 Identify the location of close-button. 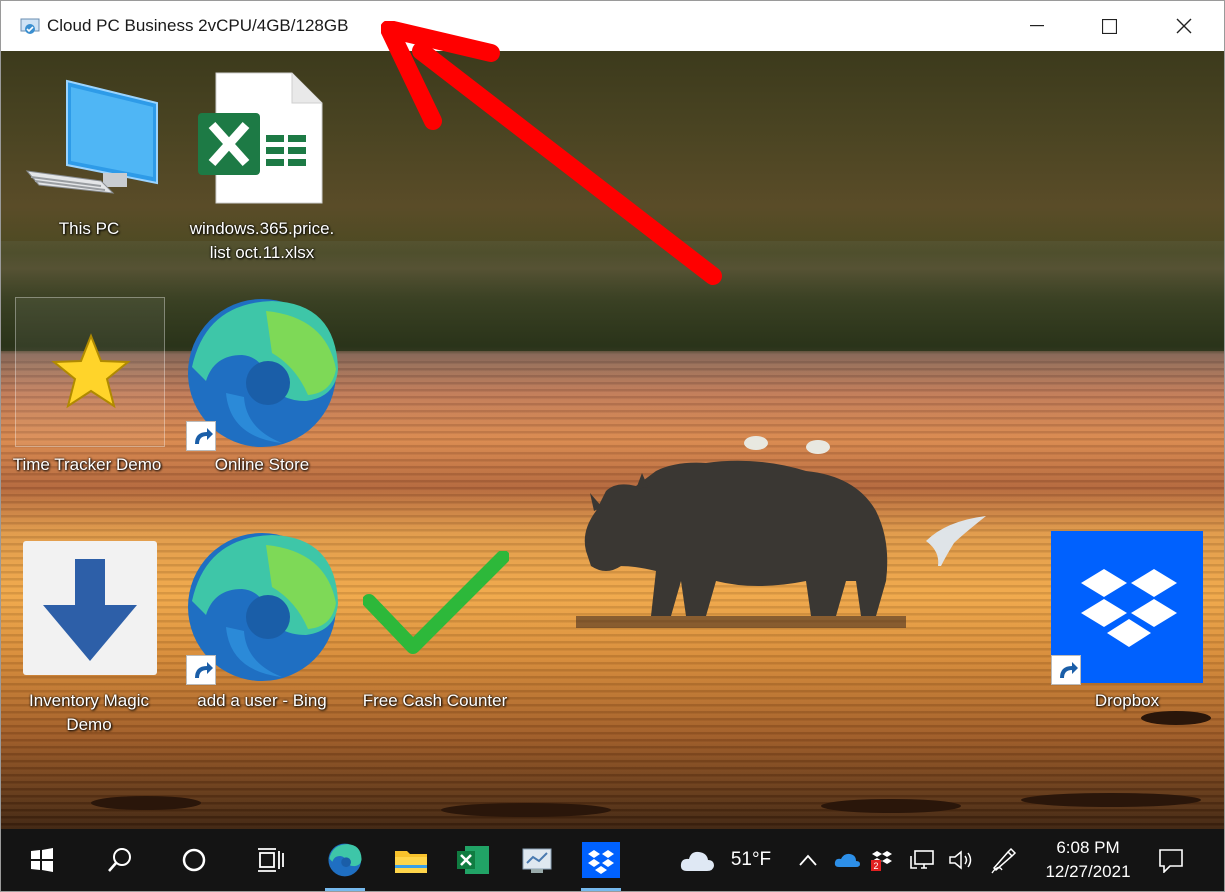
(1184, 26).